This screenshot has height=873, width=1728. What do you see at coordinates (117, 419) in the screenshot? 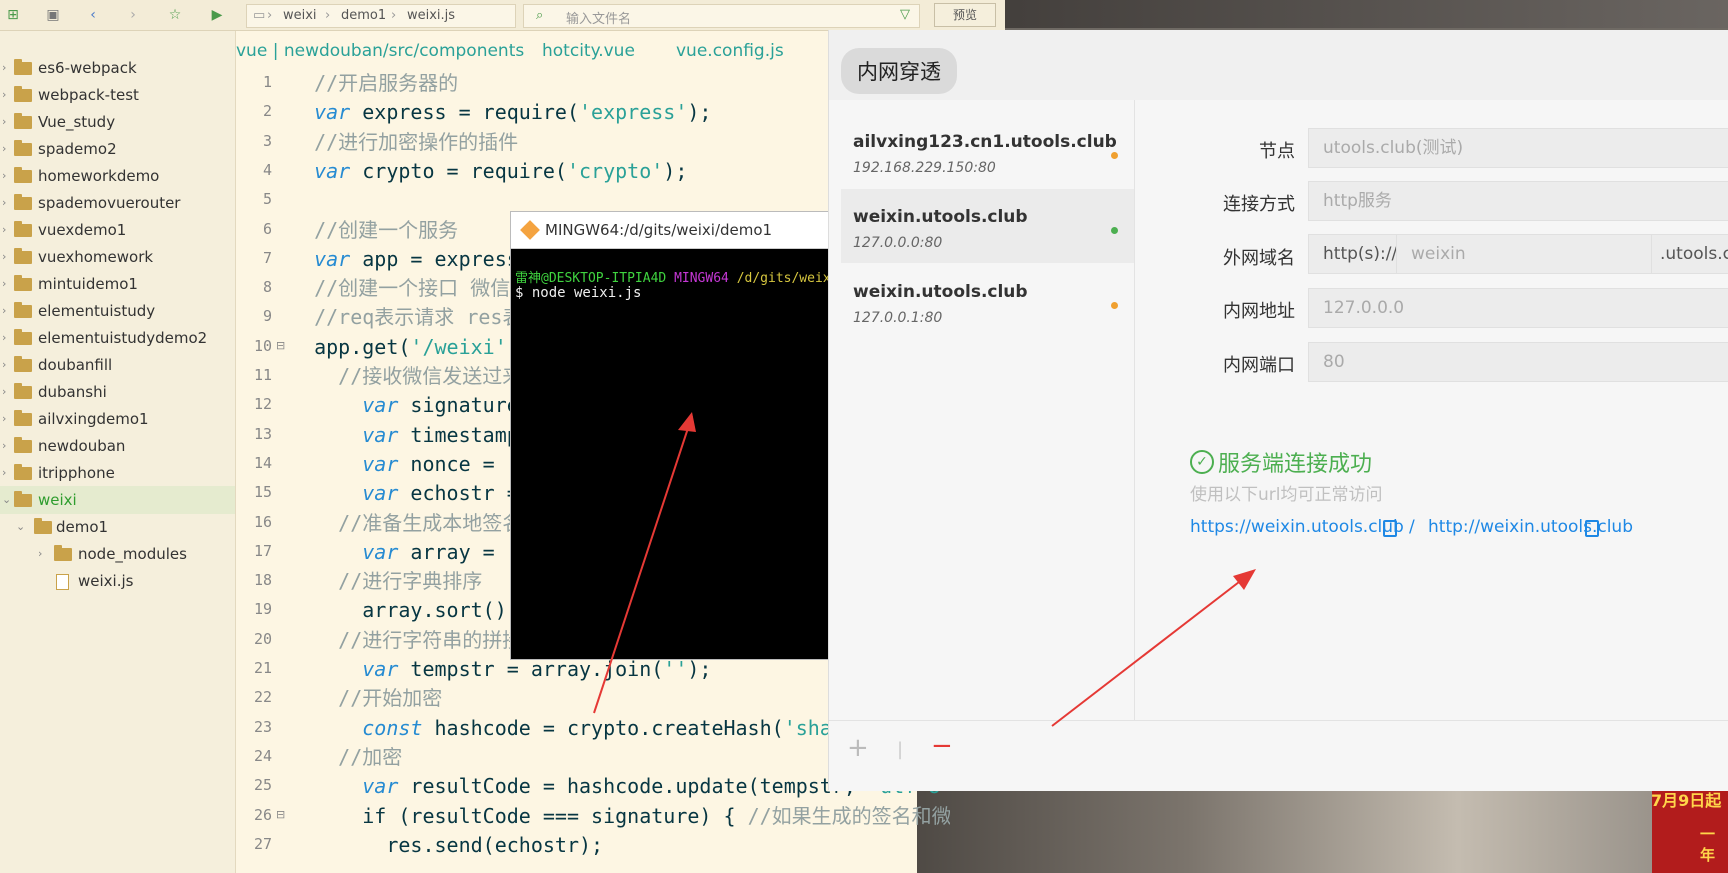
I see `tree-folder: › ailvxingdemo1` at bounding box center [117, 419].